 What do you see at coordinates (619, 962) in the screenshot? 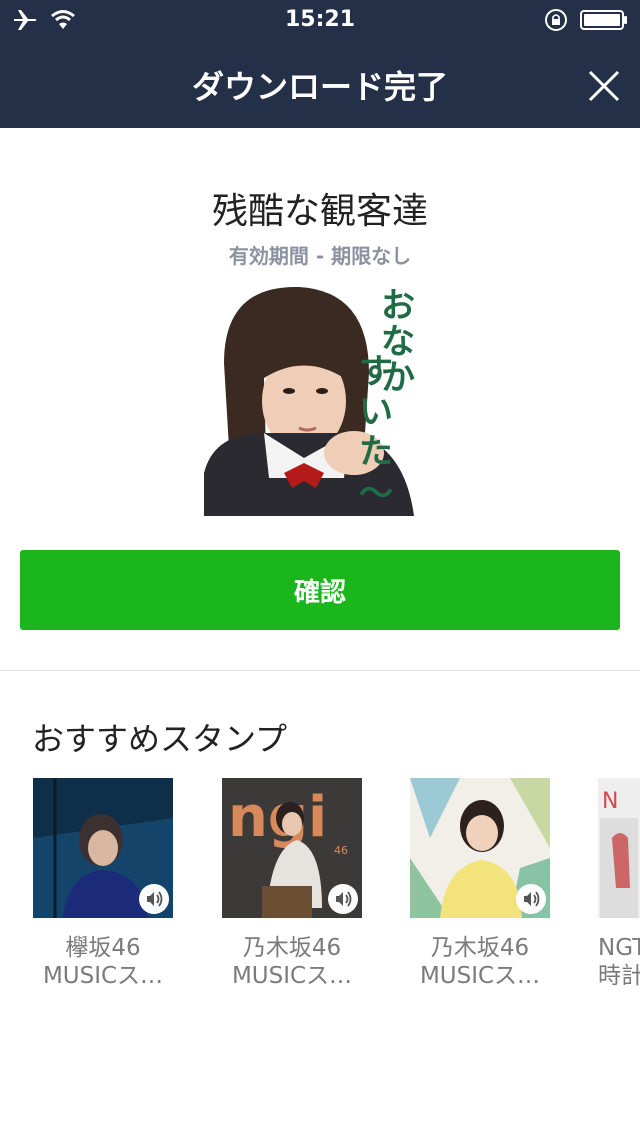
I see `recommended-item-name: NGT 時計` at bounding box center [619, 962].